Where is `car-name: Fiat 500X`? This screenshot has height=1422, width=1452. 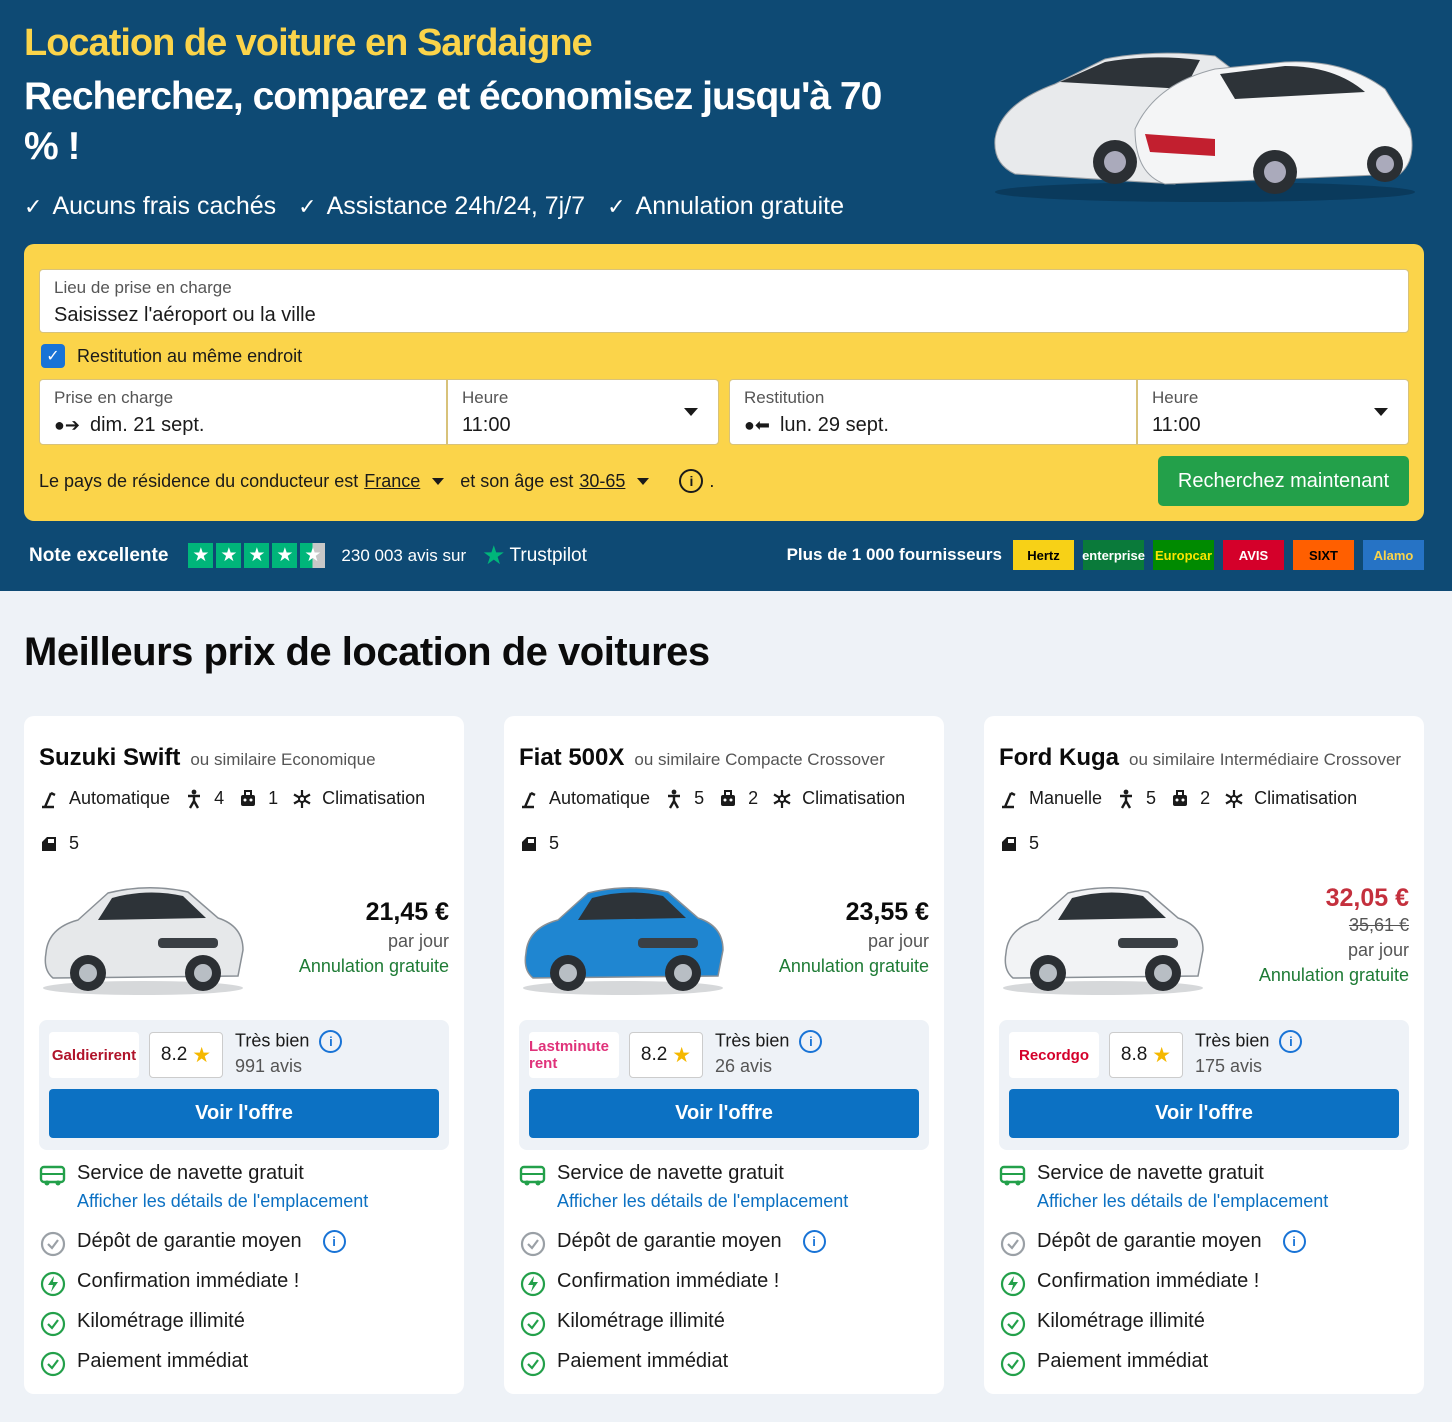 car-name: Fiat 500X is located at coordinates (572, 757).